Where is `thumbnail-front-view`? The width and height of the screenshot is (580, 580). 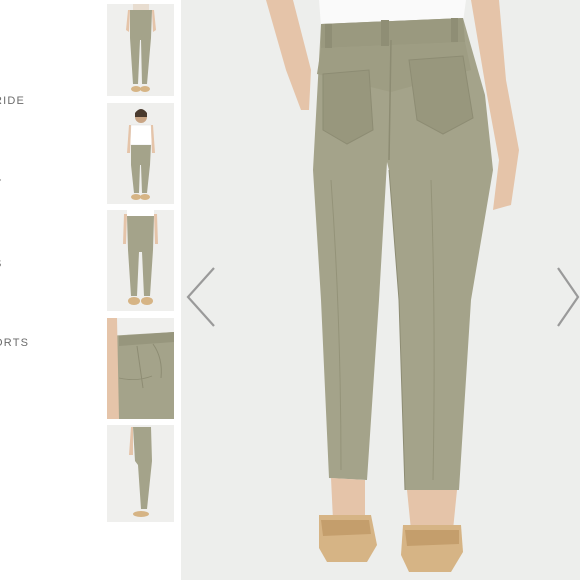 thumbnail-front-view is located at coordinates (140, 153).